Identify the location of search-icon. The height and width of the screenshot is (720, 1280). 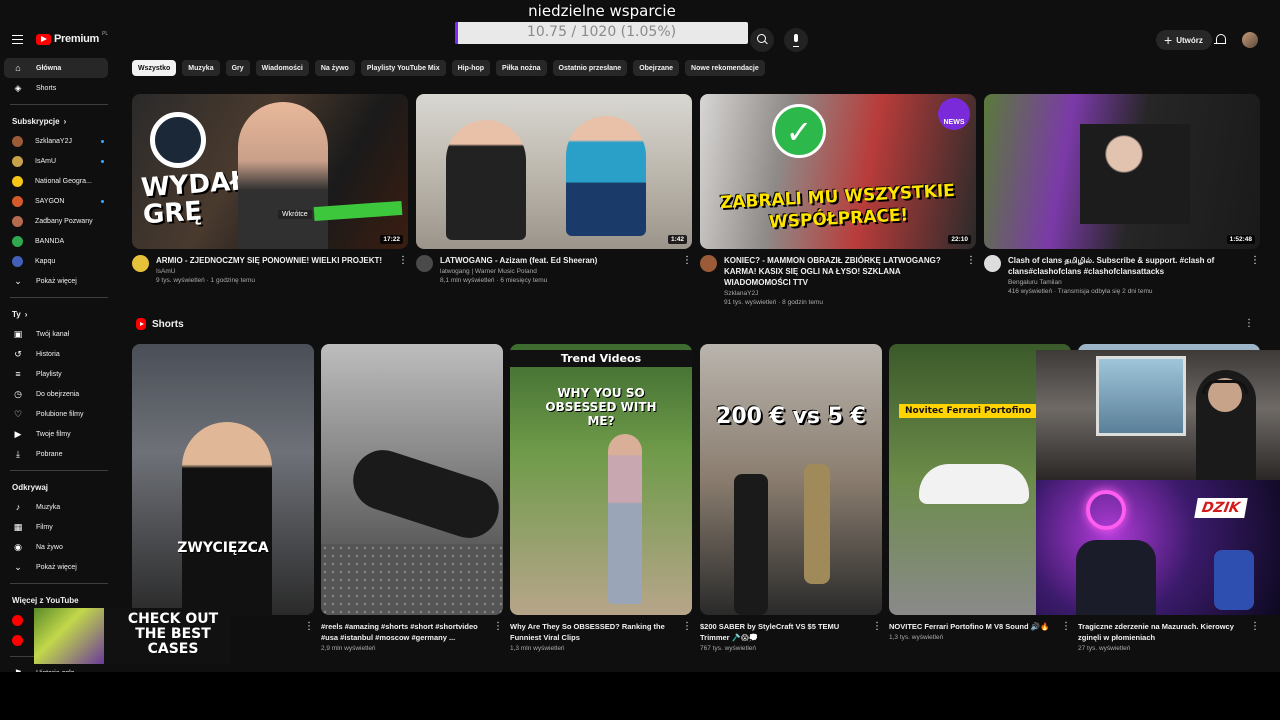
(762, 40).